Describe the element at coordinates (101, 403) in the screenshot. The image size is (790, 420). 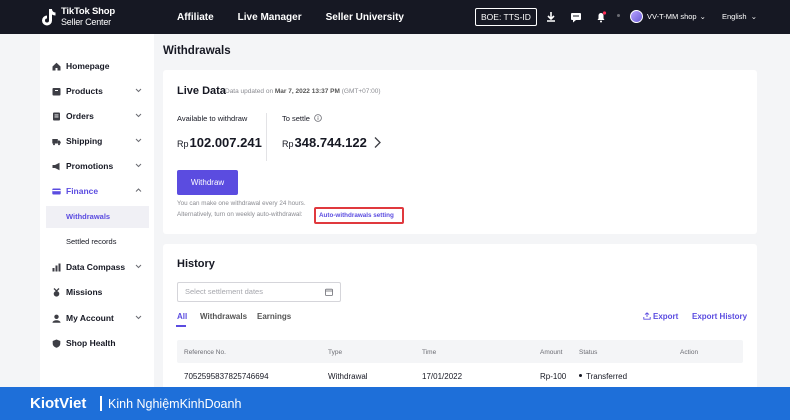
I see `banner-separator` at that location.